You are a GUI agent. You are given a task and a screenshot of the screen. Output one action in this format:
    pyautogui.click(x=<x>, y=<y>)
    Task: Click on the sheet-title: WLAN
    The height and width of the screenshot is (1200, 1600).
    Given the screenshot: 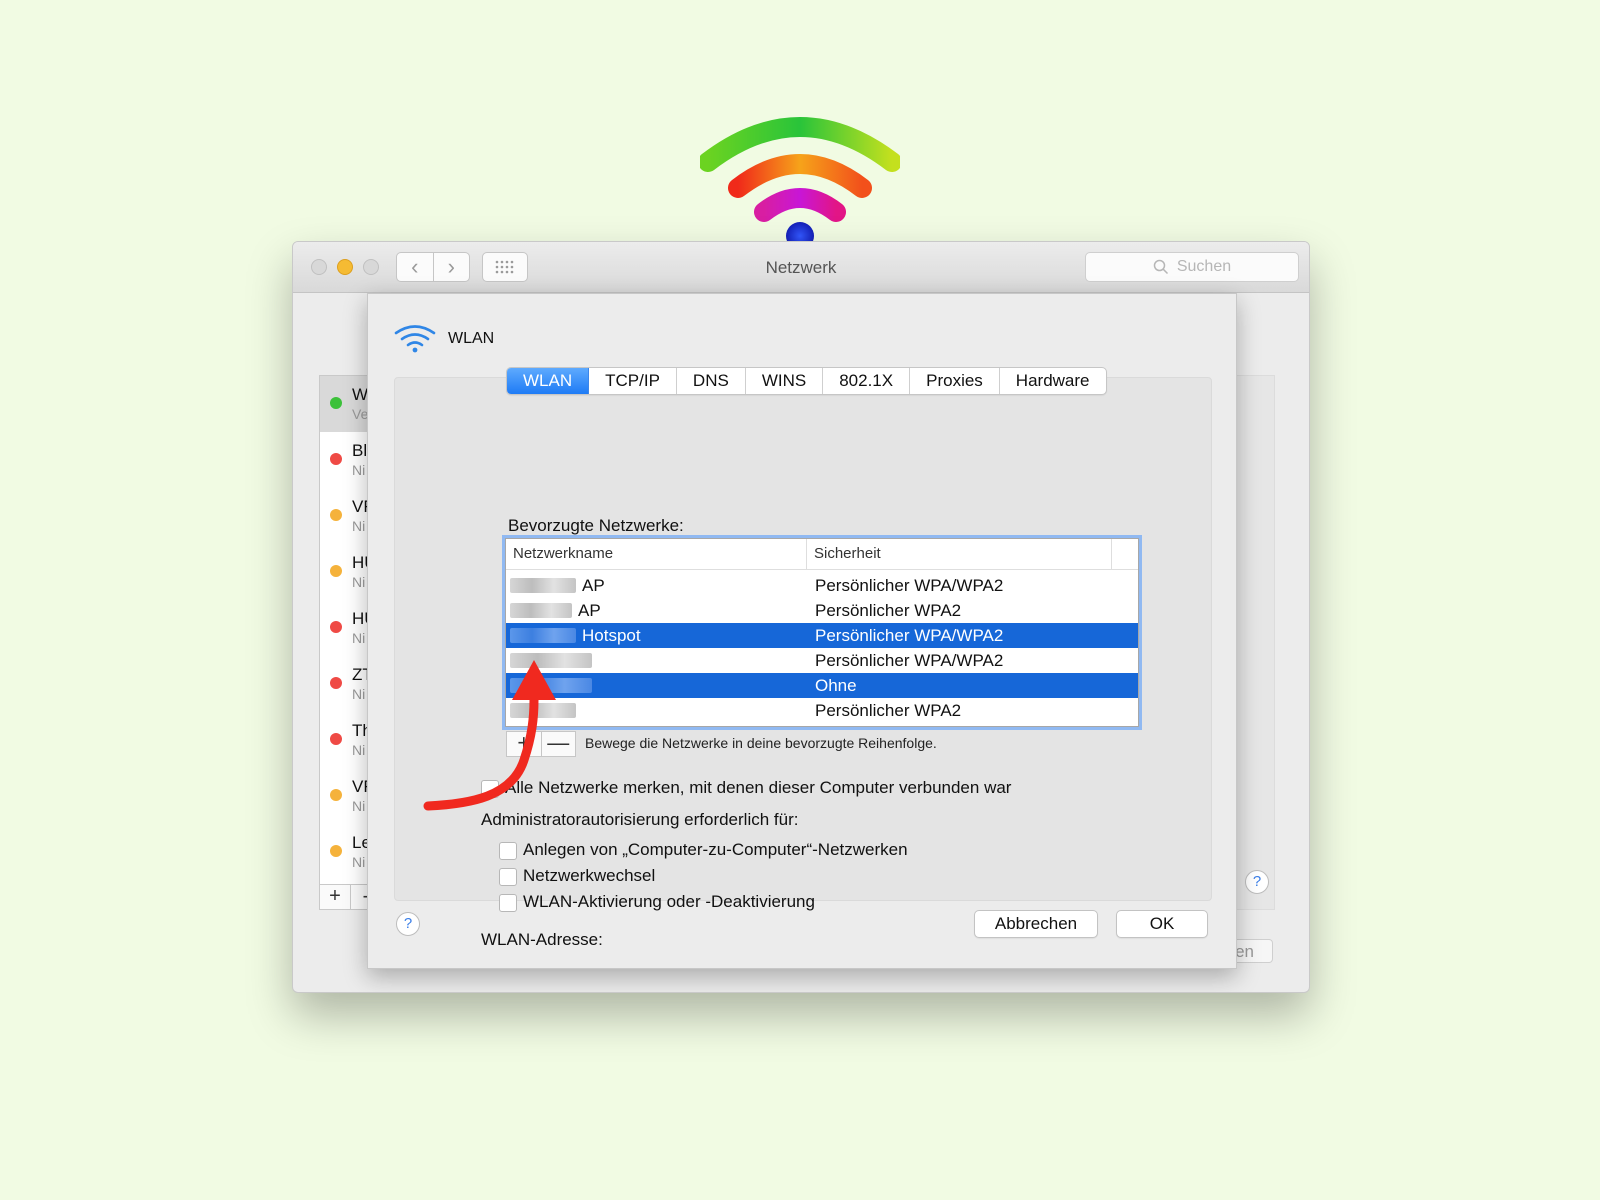 What is the action you would take?
    pyautogui.click(x=471, y=338)
    